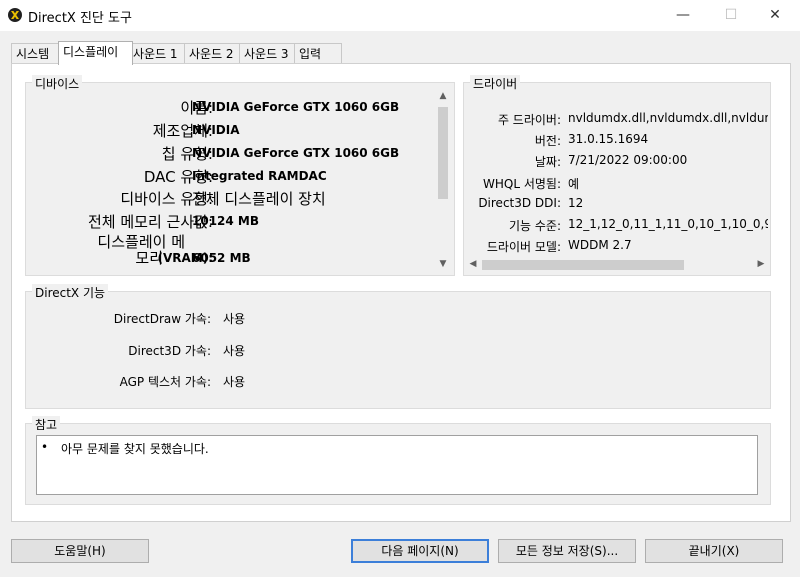  I want to click on version-value: 31.0.15.1694, so click(608, 139).